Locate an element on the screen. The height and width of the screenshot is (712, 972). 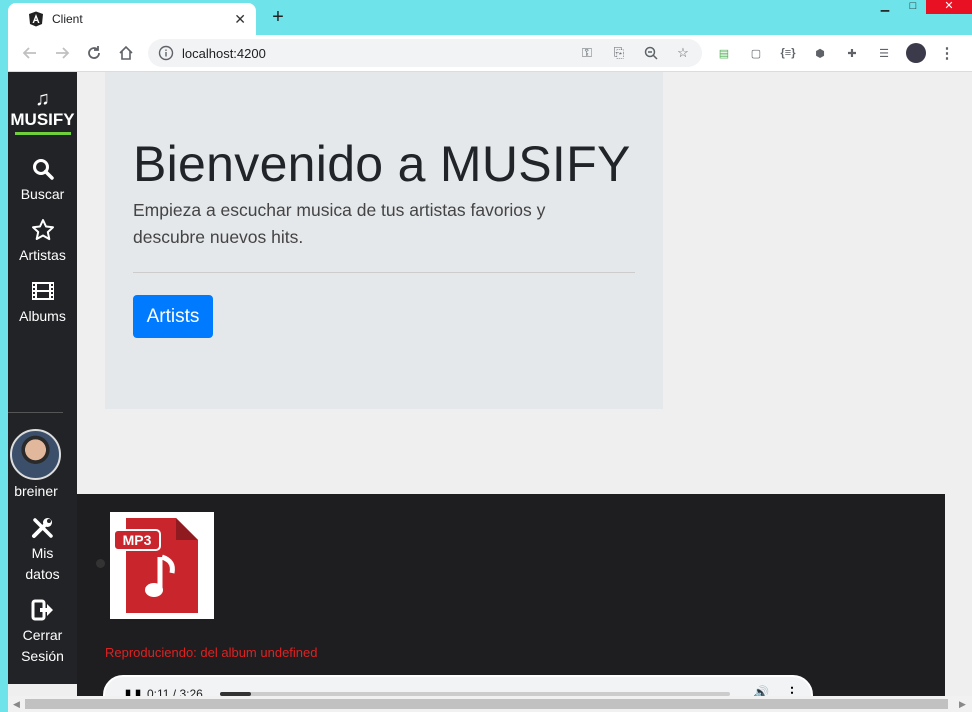
bookmark-star-icon: ☆ is located at coordinates (683, 53).